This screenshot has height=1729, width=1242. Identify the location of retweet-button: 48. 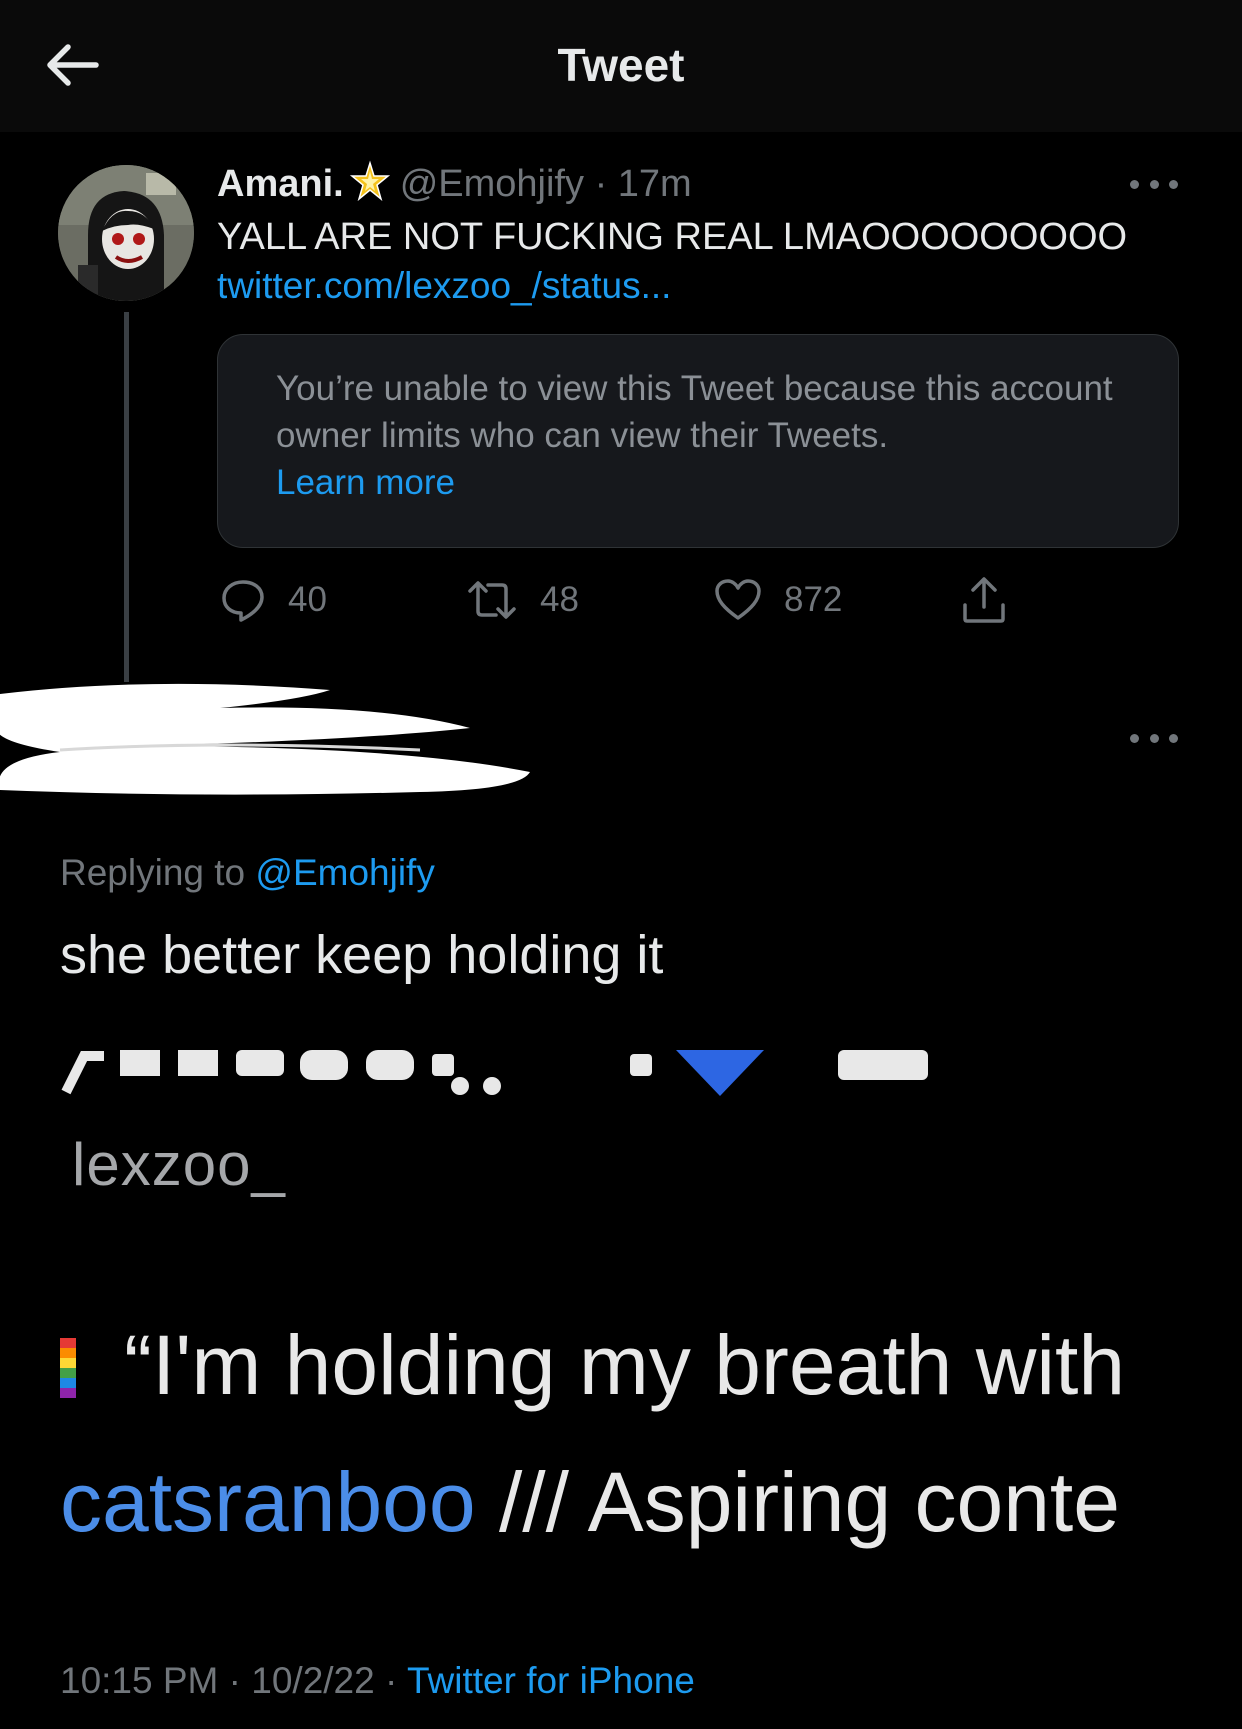
(522, 600).